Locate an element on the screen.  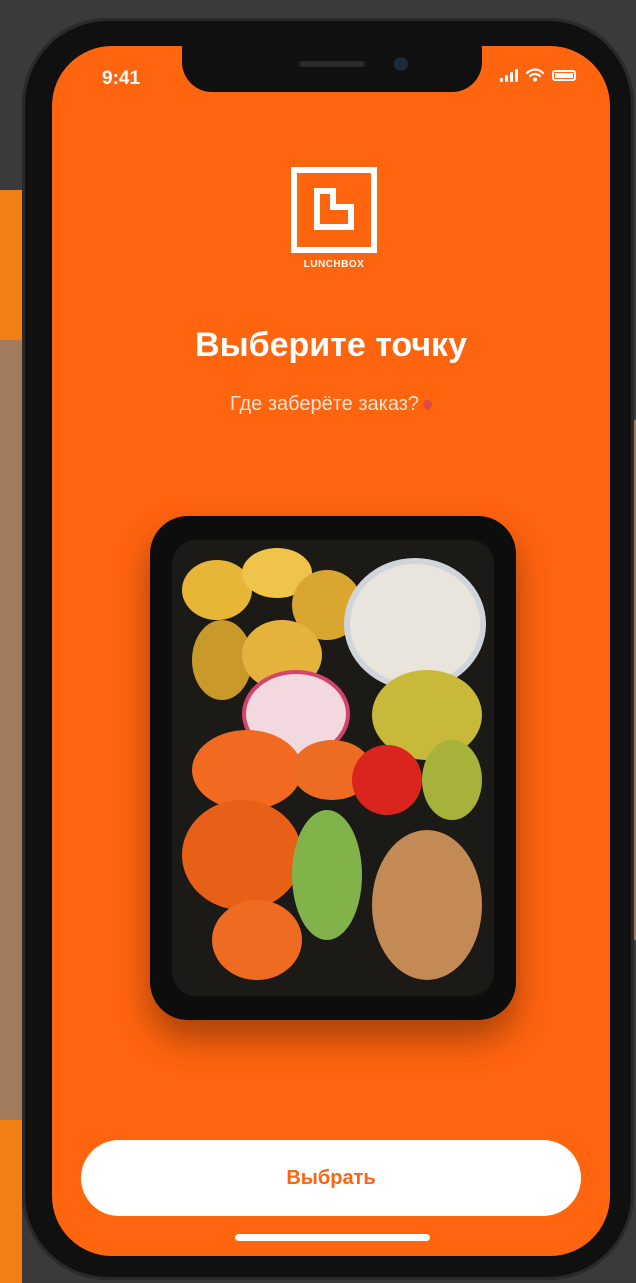
status-icons is located at coordinates (538, 75).